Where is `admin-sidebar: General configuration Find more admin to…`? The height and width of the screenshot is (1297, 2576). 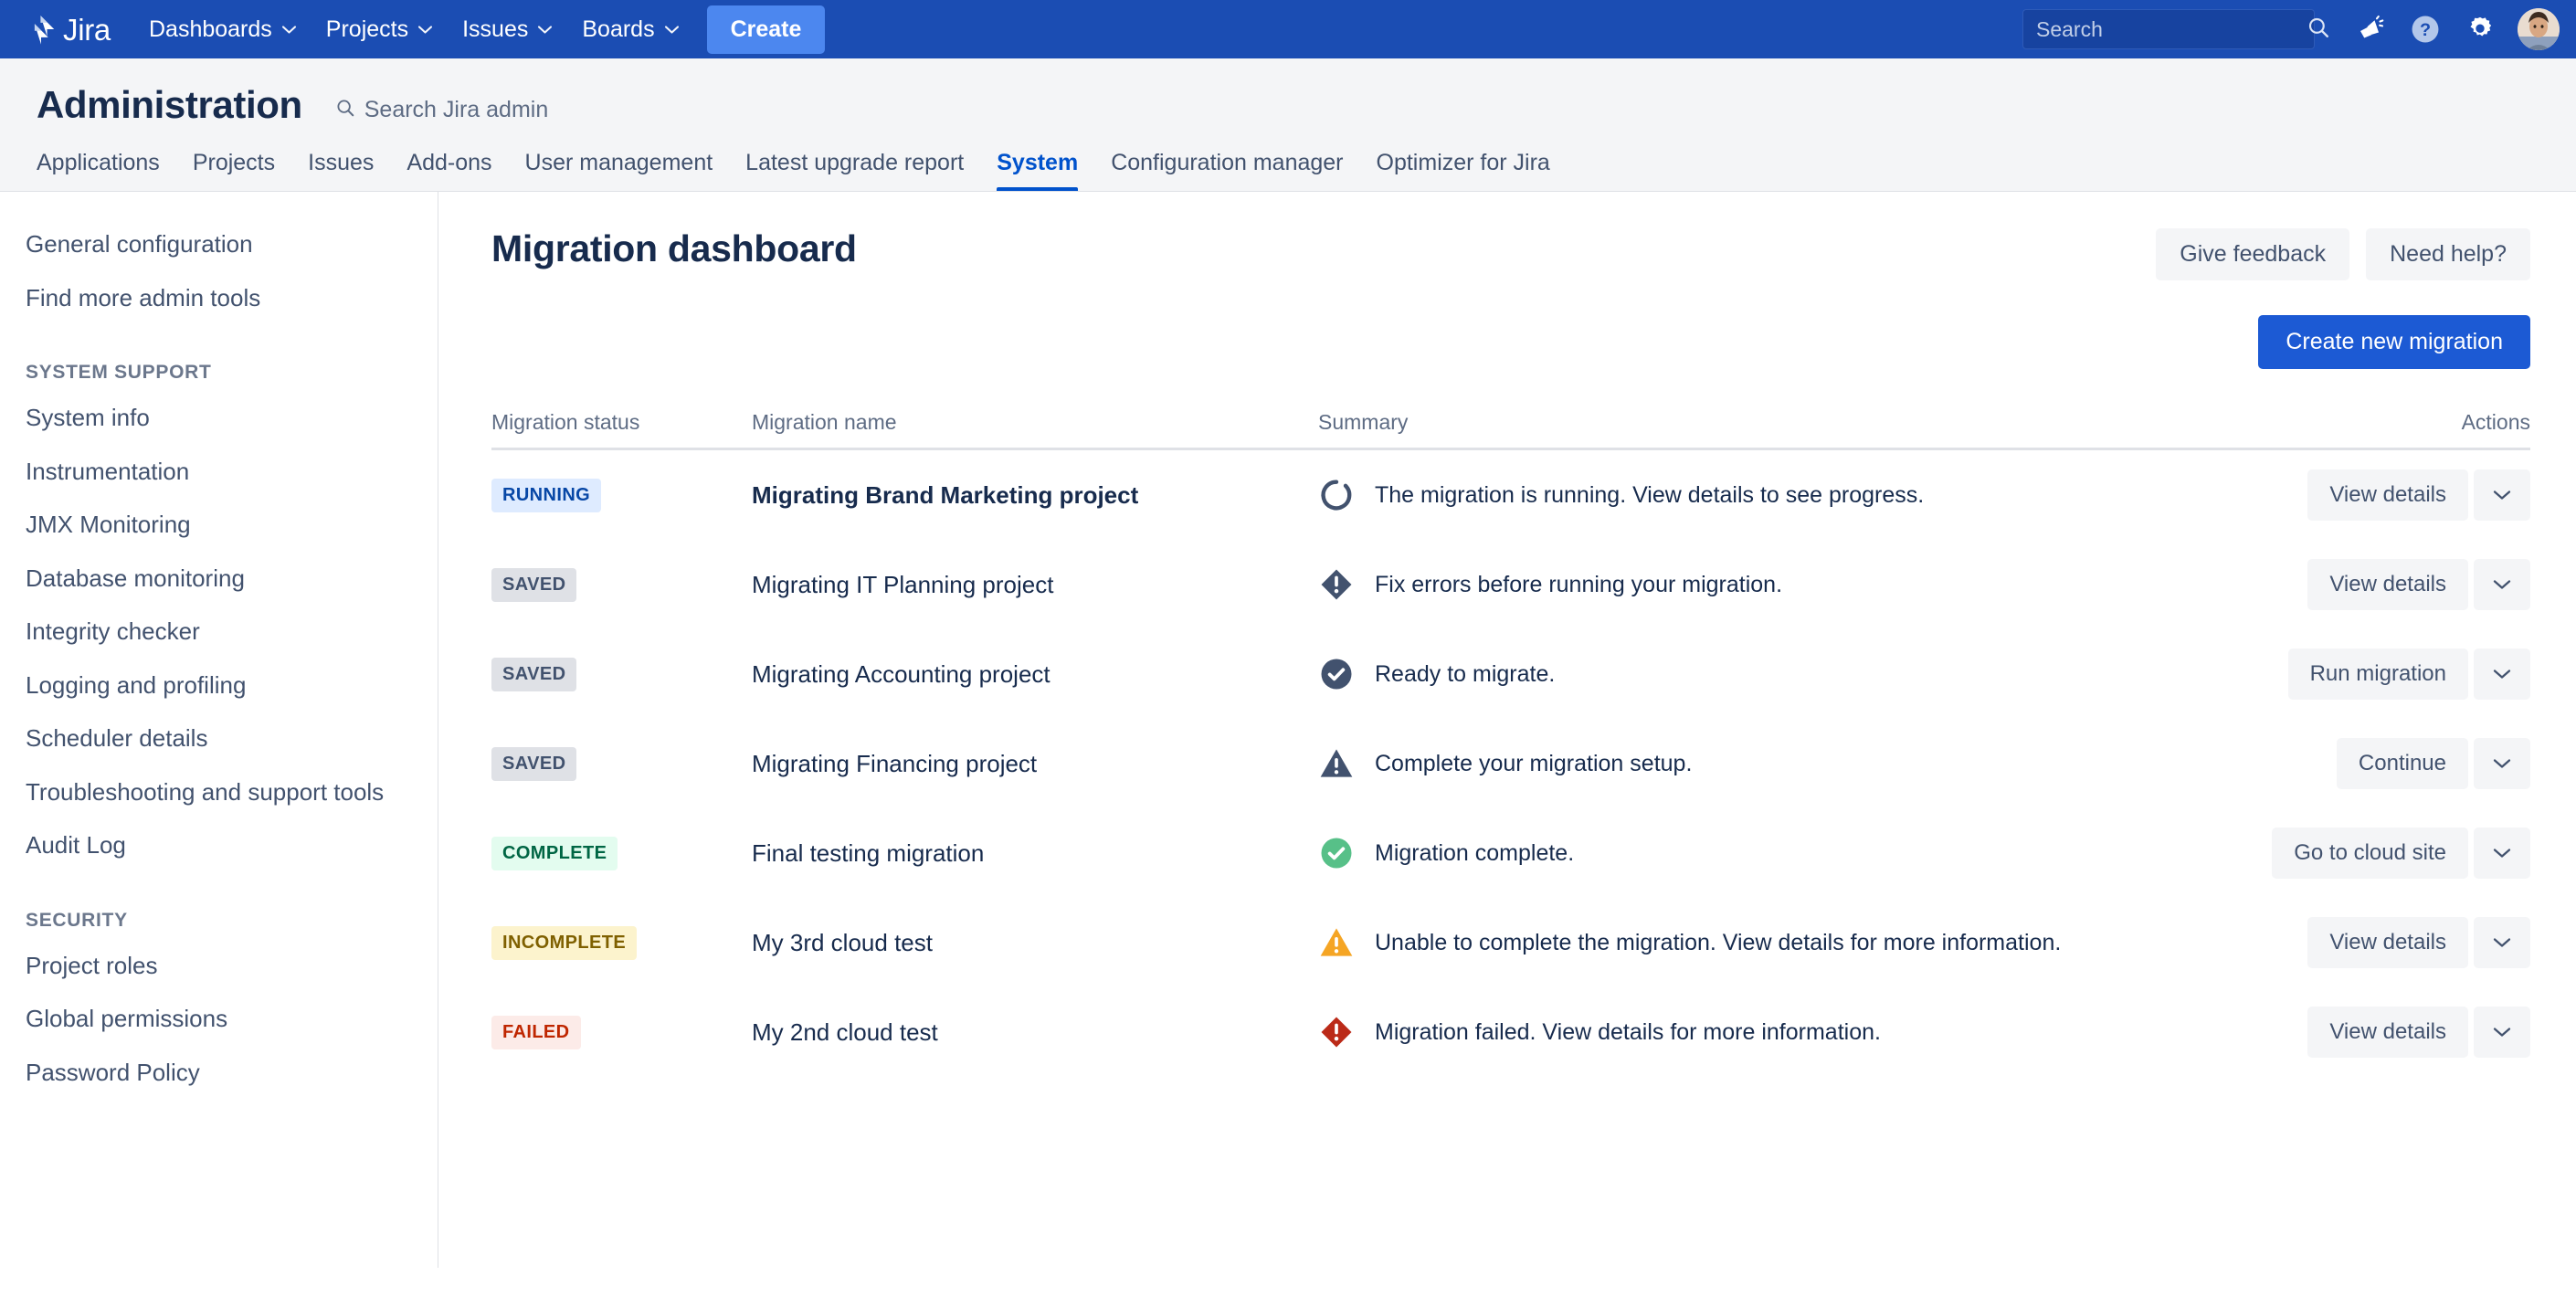 admin-sidebar: General configuration Find more admin to… is located at coordinates (219, 730).